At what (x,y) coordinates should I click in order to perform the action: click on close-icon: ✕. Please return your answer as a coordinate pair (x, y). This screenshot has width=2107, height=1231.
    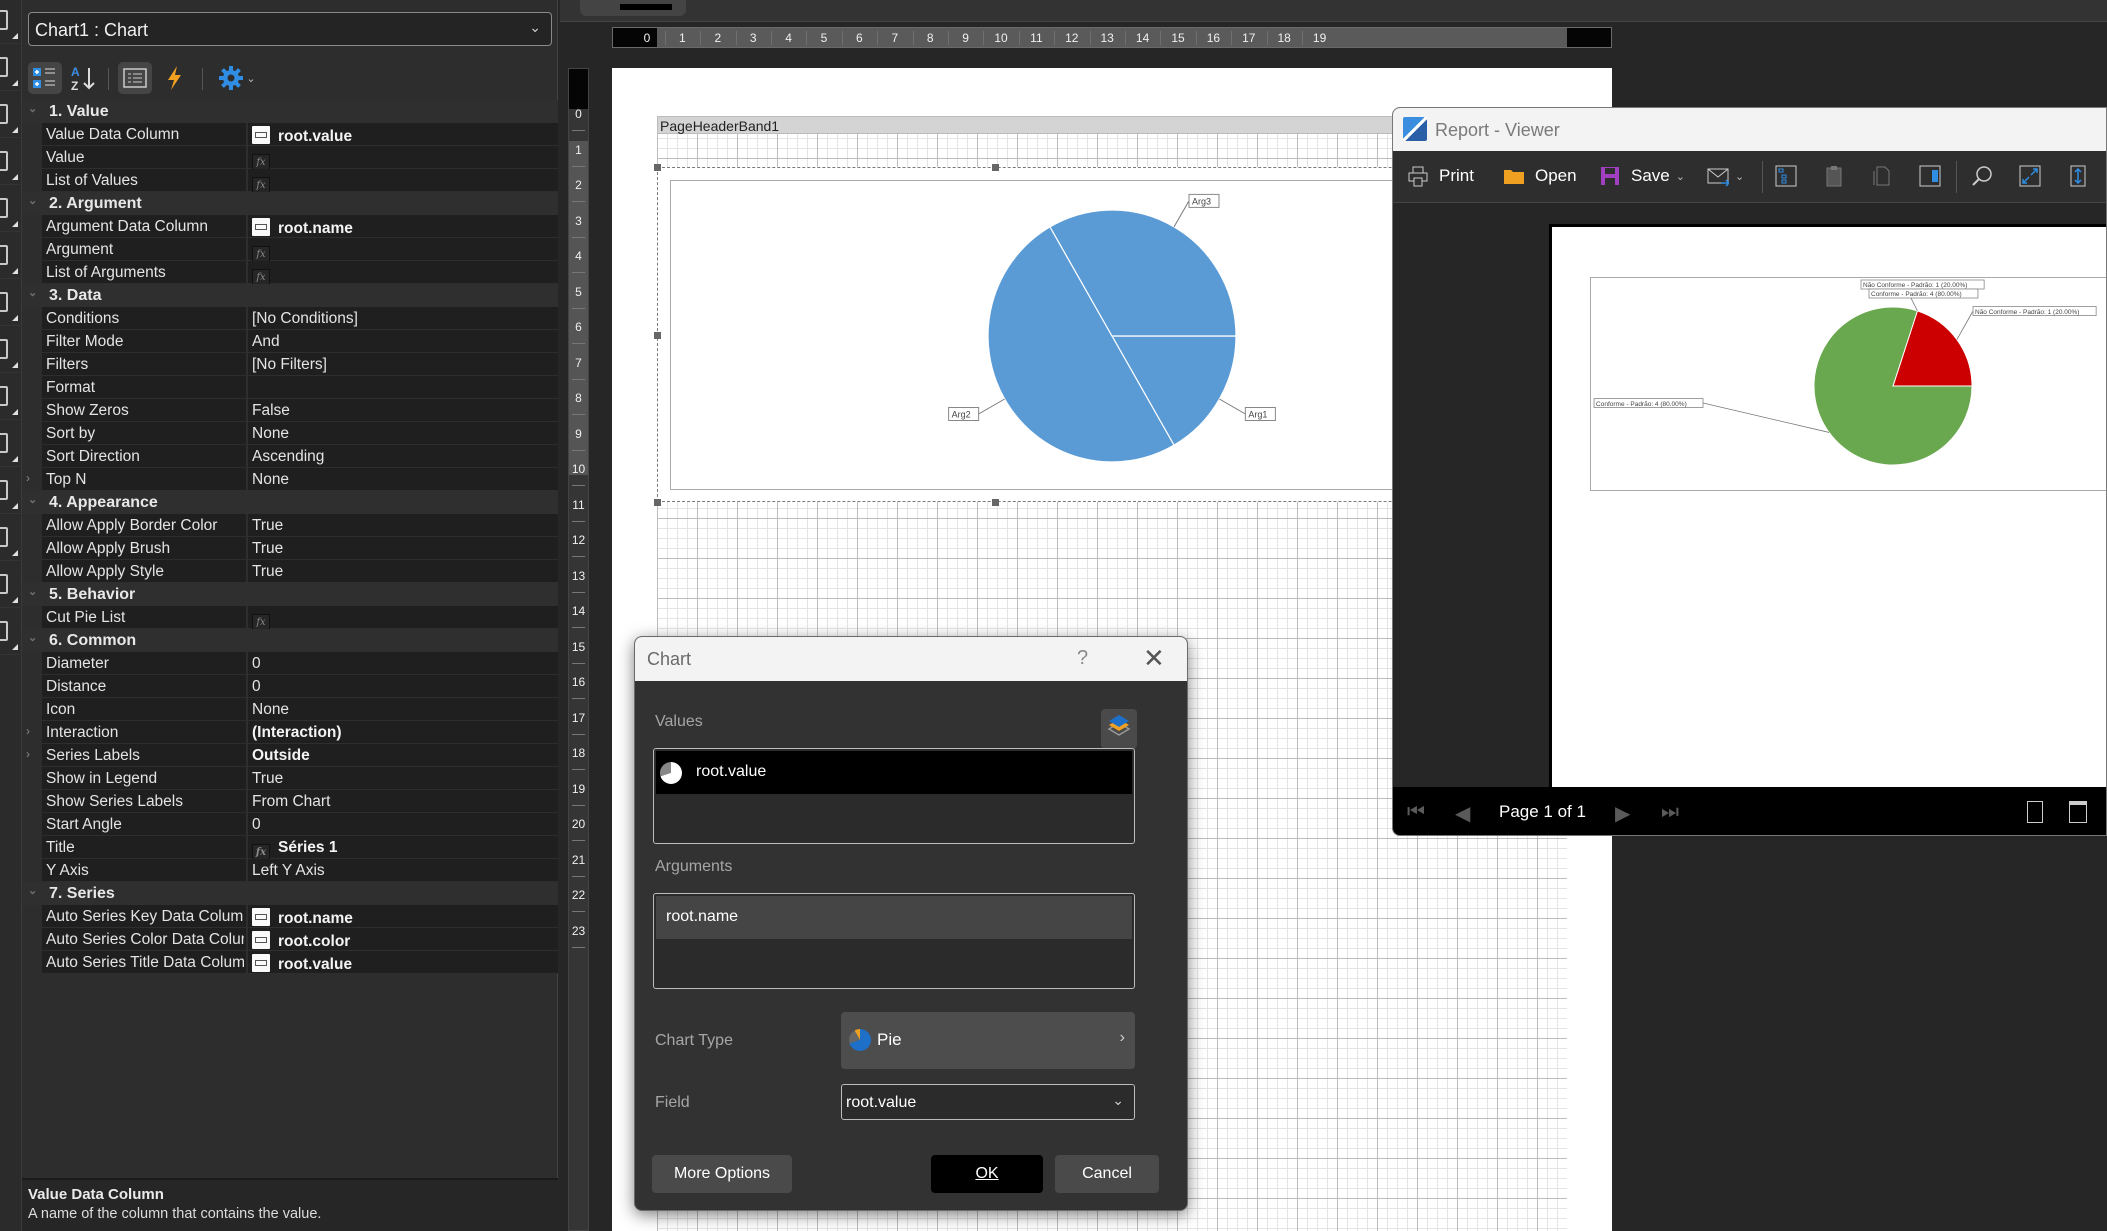
    Looking at the image, I should click on (1154, 658).